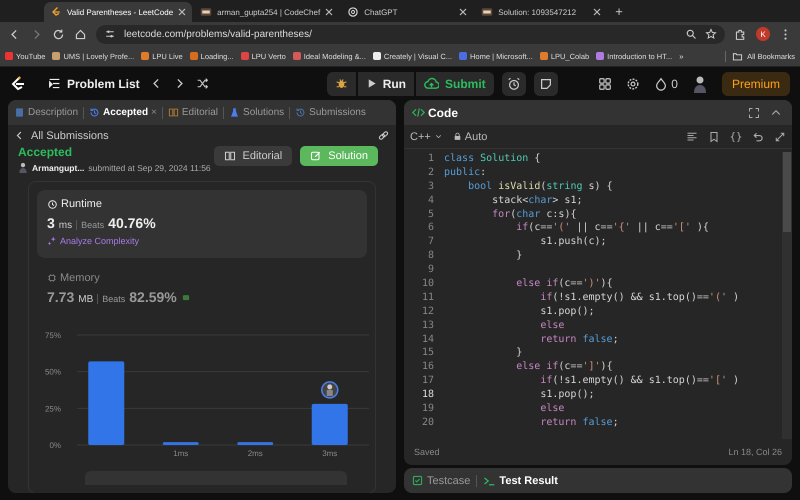 Image resolution: width=800 pixels, height=500 pixels. What do you see at coordinates (758, 136) in the screenshot?
I see `reset-icon` at bounding box center [758, 136].